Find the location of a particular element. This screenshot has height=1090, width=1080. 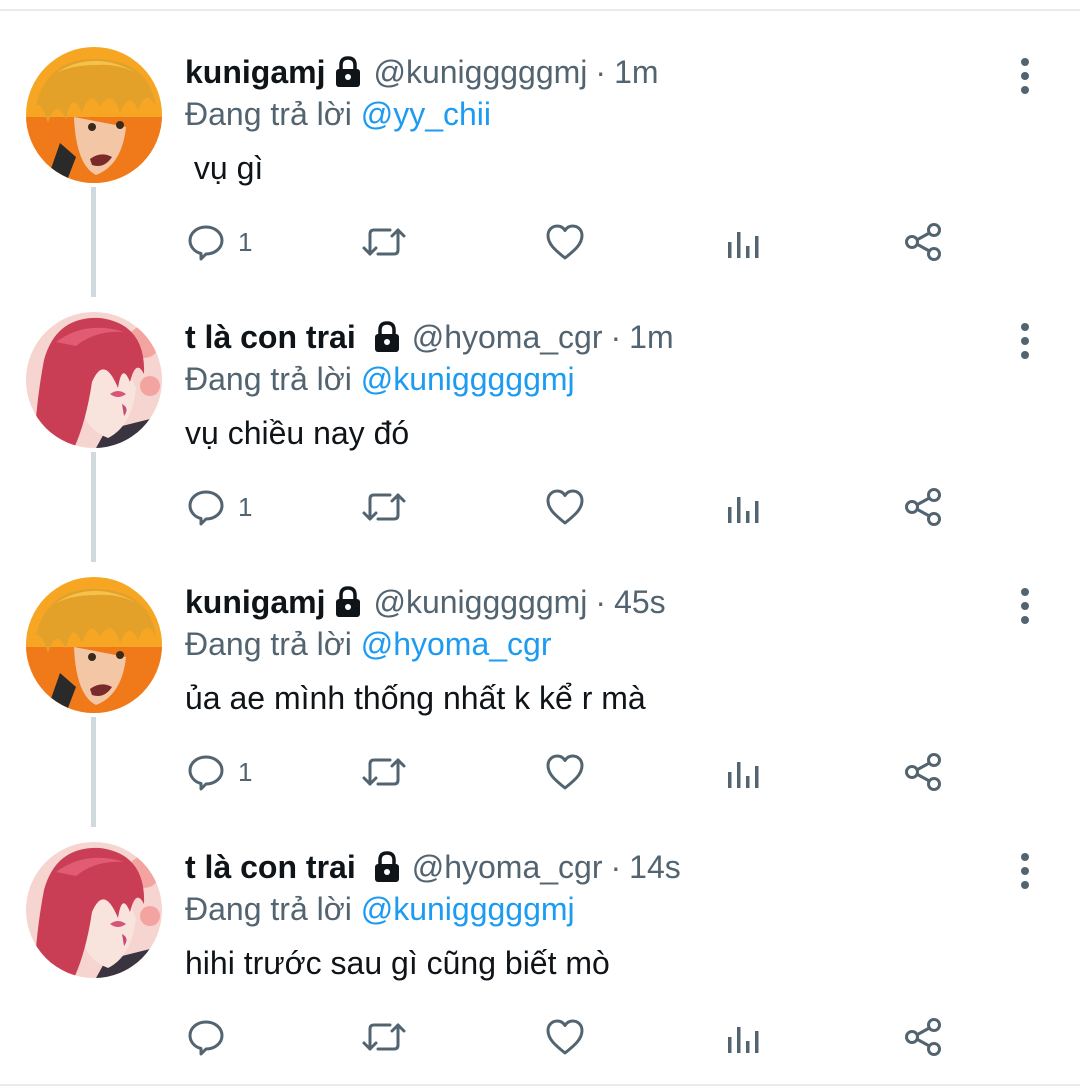

tweet-header: kunigamj @kunigggggmj · 1m is located at coordinates (422, 72).